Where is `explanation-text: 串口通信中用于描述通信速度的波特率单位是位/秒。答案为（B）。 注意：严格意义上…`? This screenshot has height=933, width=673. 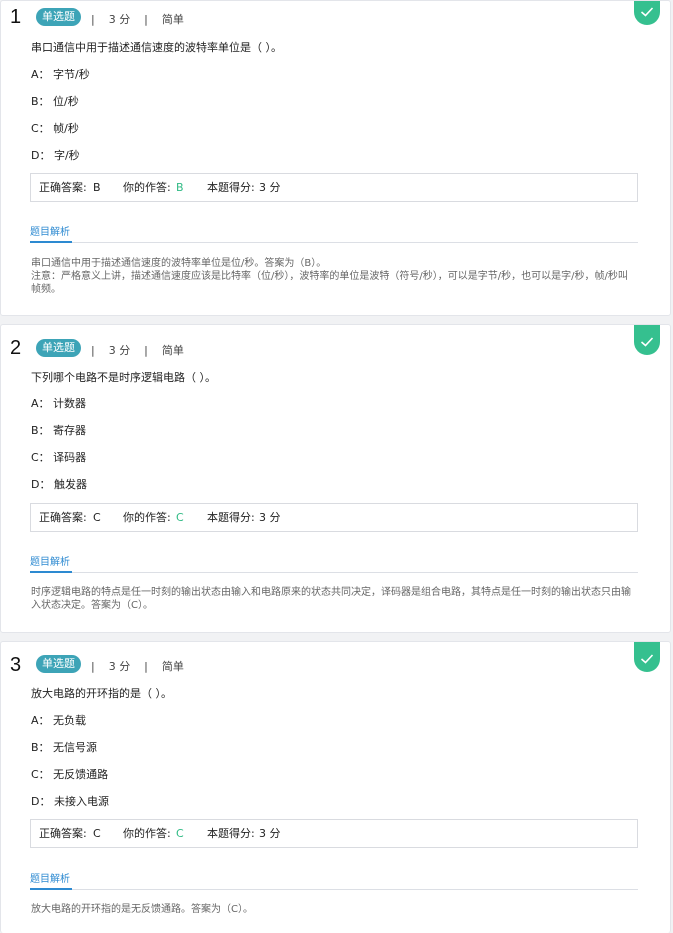 explanation-text: 串口通信中用于描述通信速度的波特率单位是位/秒。答案为（B）。 注意：严格意义上… is located at coordinates (329, 276).